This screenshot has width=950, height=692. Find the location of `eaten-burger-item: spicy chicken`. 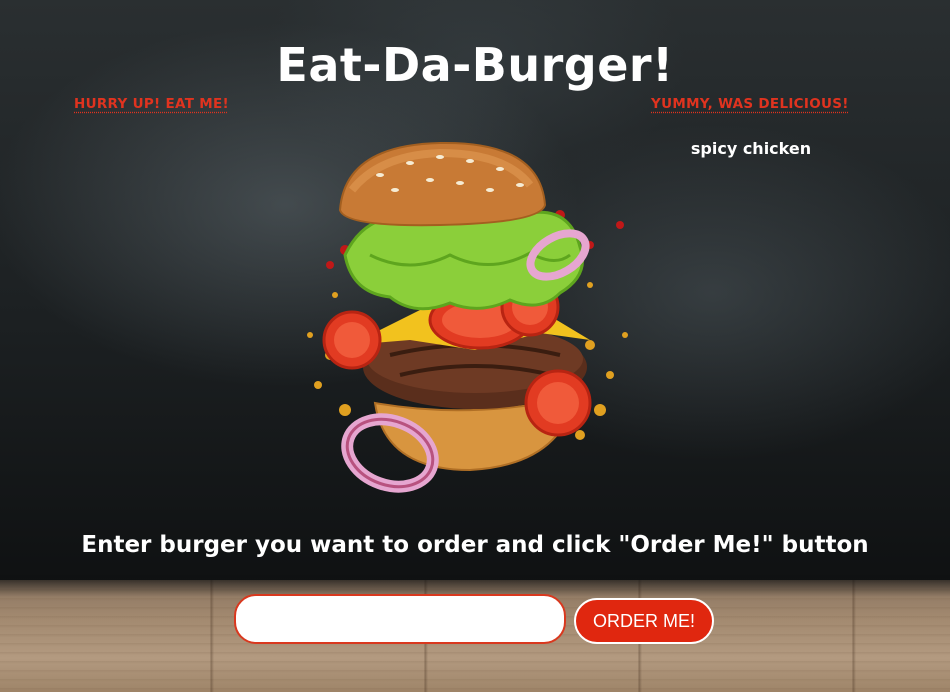

eaten-burger-item: spicy chicken is located at coordinates (751, 148).